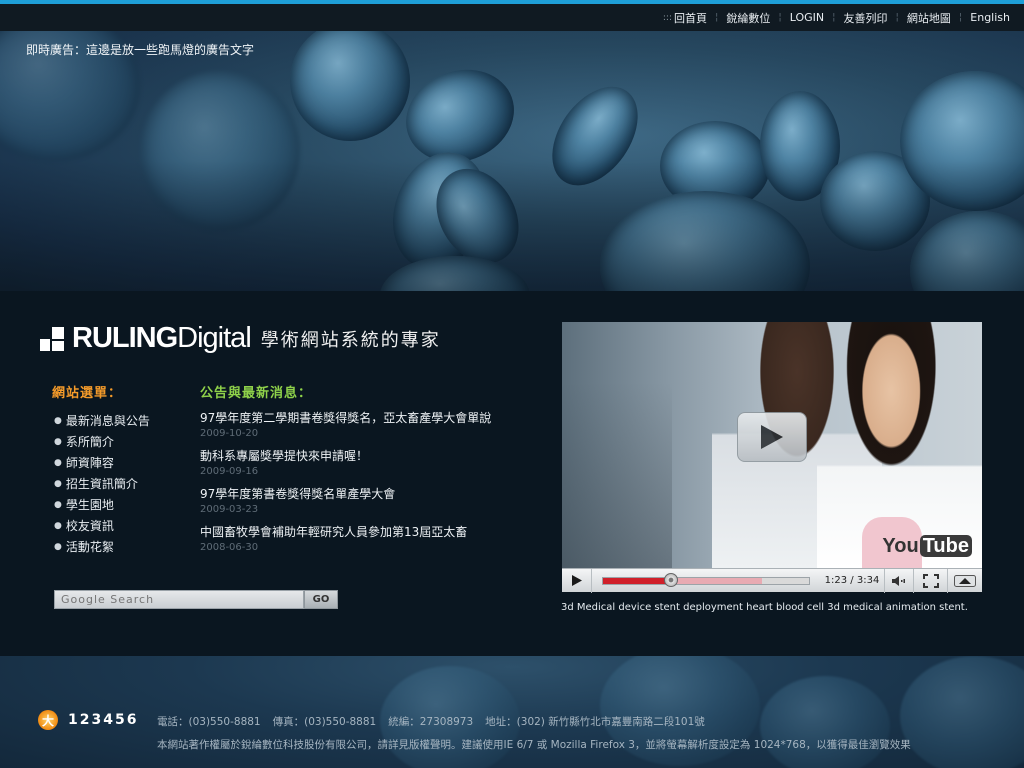  I want to click on brand-name: RULINGDigital, so click(162, 338).